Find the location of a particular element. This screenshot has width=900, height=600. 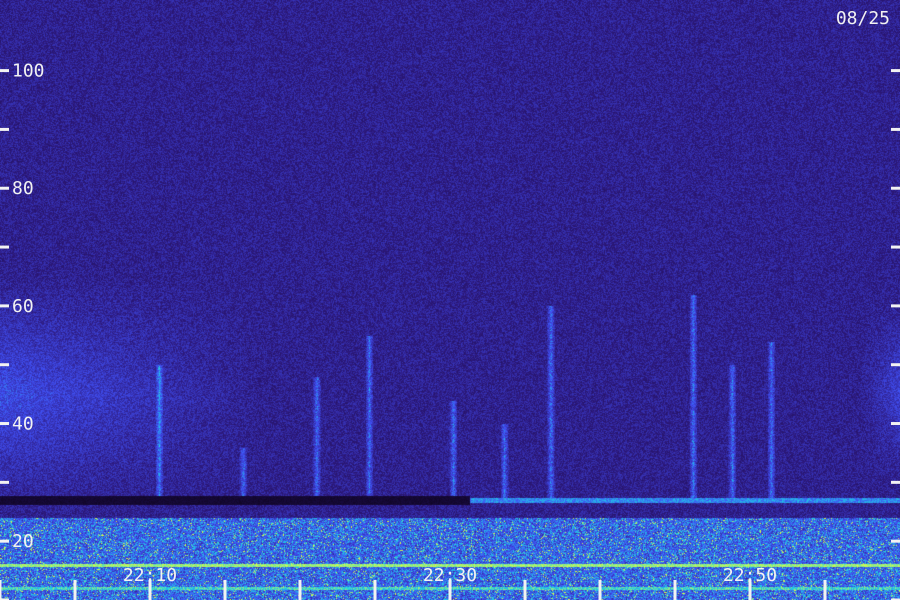

x-tick-label-2250: 22:50 is located at coordinates (750, 575).